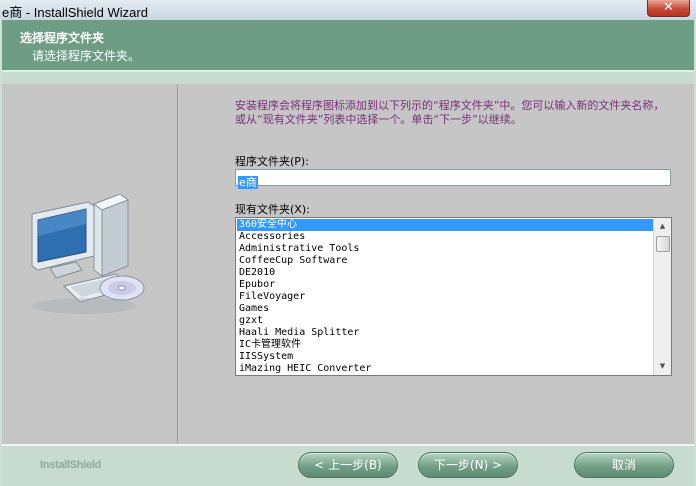 The height and width of the screenshot is (486, 696). What do you see at coordinates (445, 225) in the screenshot?
I see `list-item: 360安全中心` at bounding box center [445, 225].